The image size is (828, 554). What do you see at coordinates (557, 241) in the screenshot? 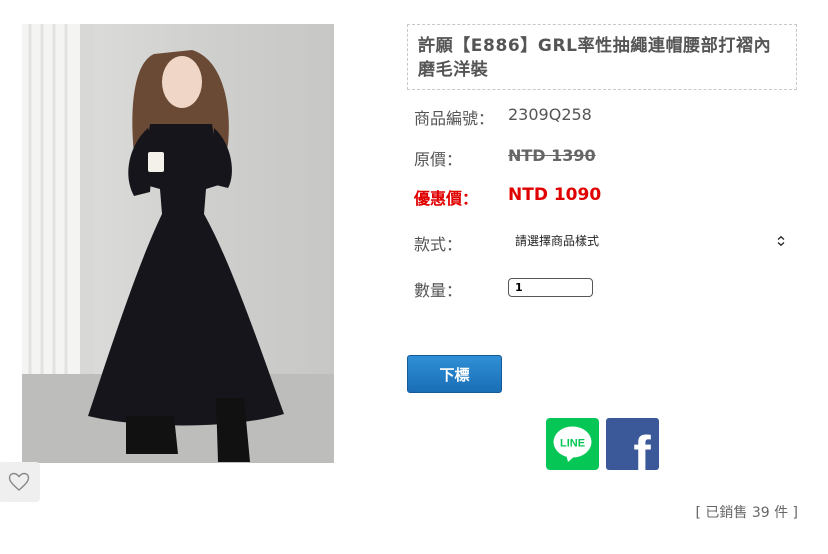
I see `style-select-value: 請選擇商品樣式` at bounding box center [557, 241].